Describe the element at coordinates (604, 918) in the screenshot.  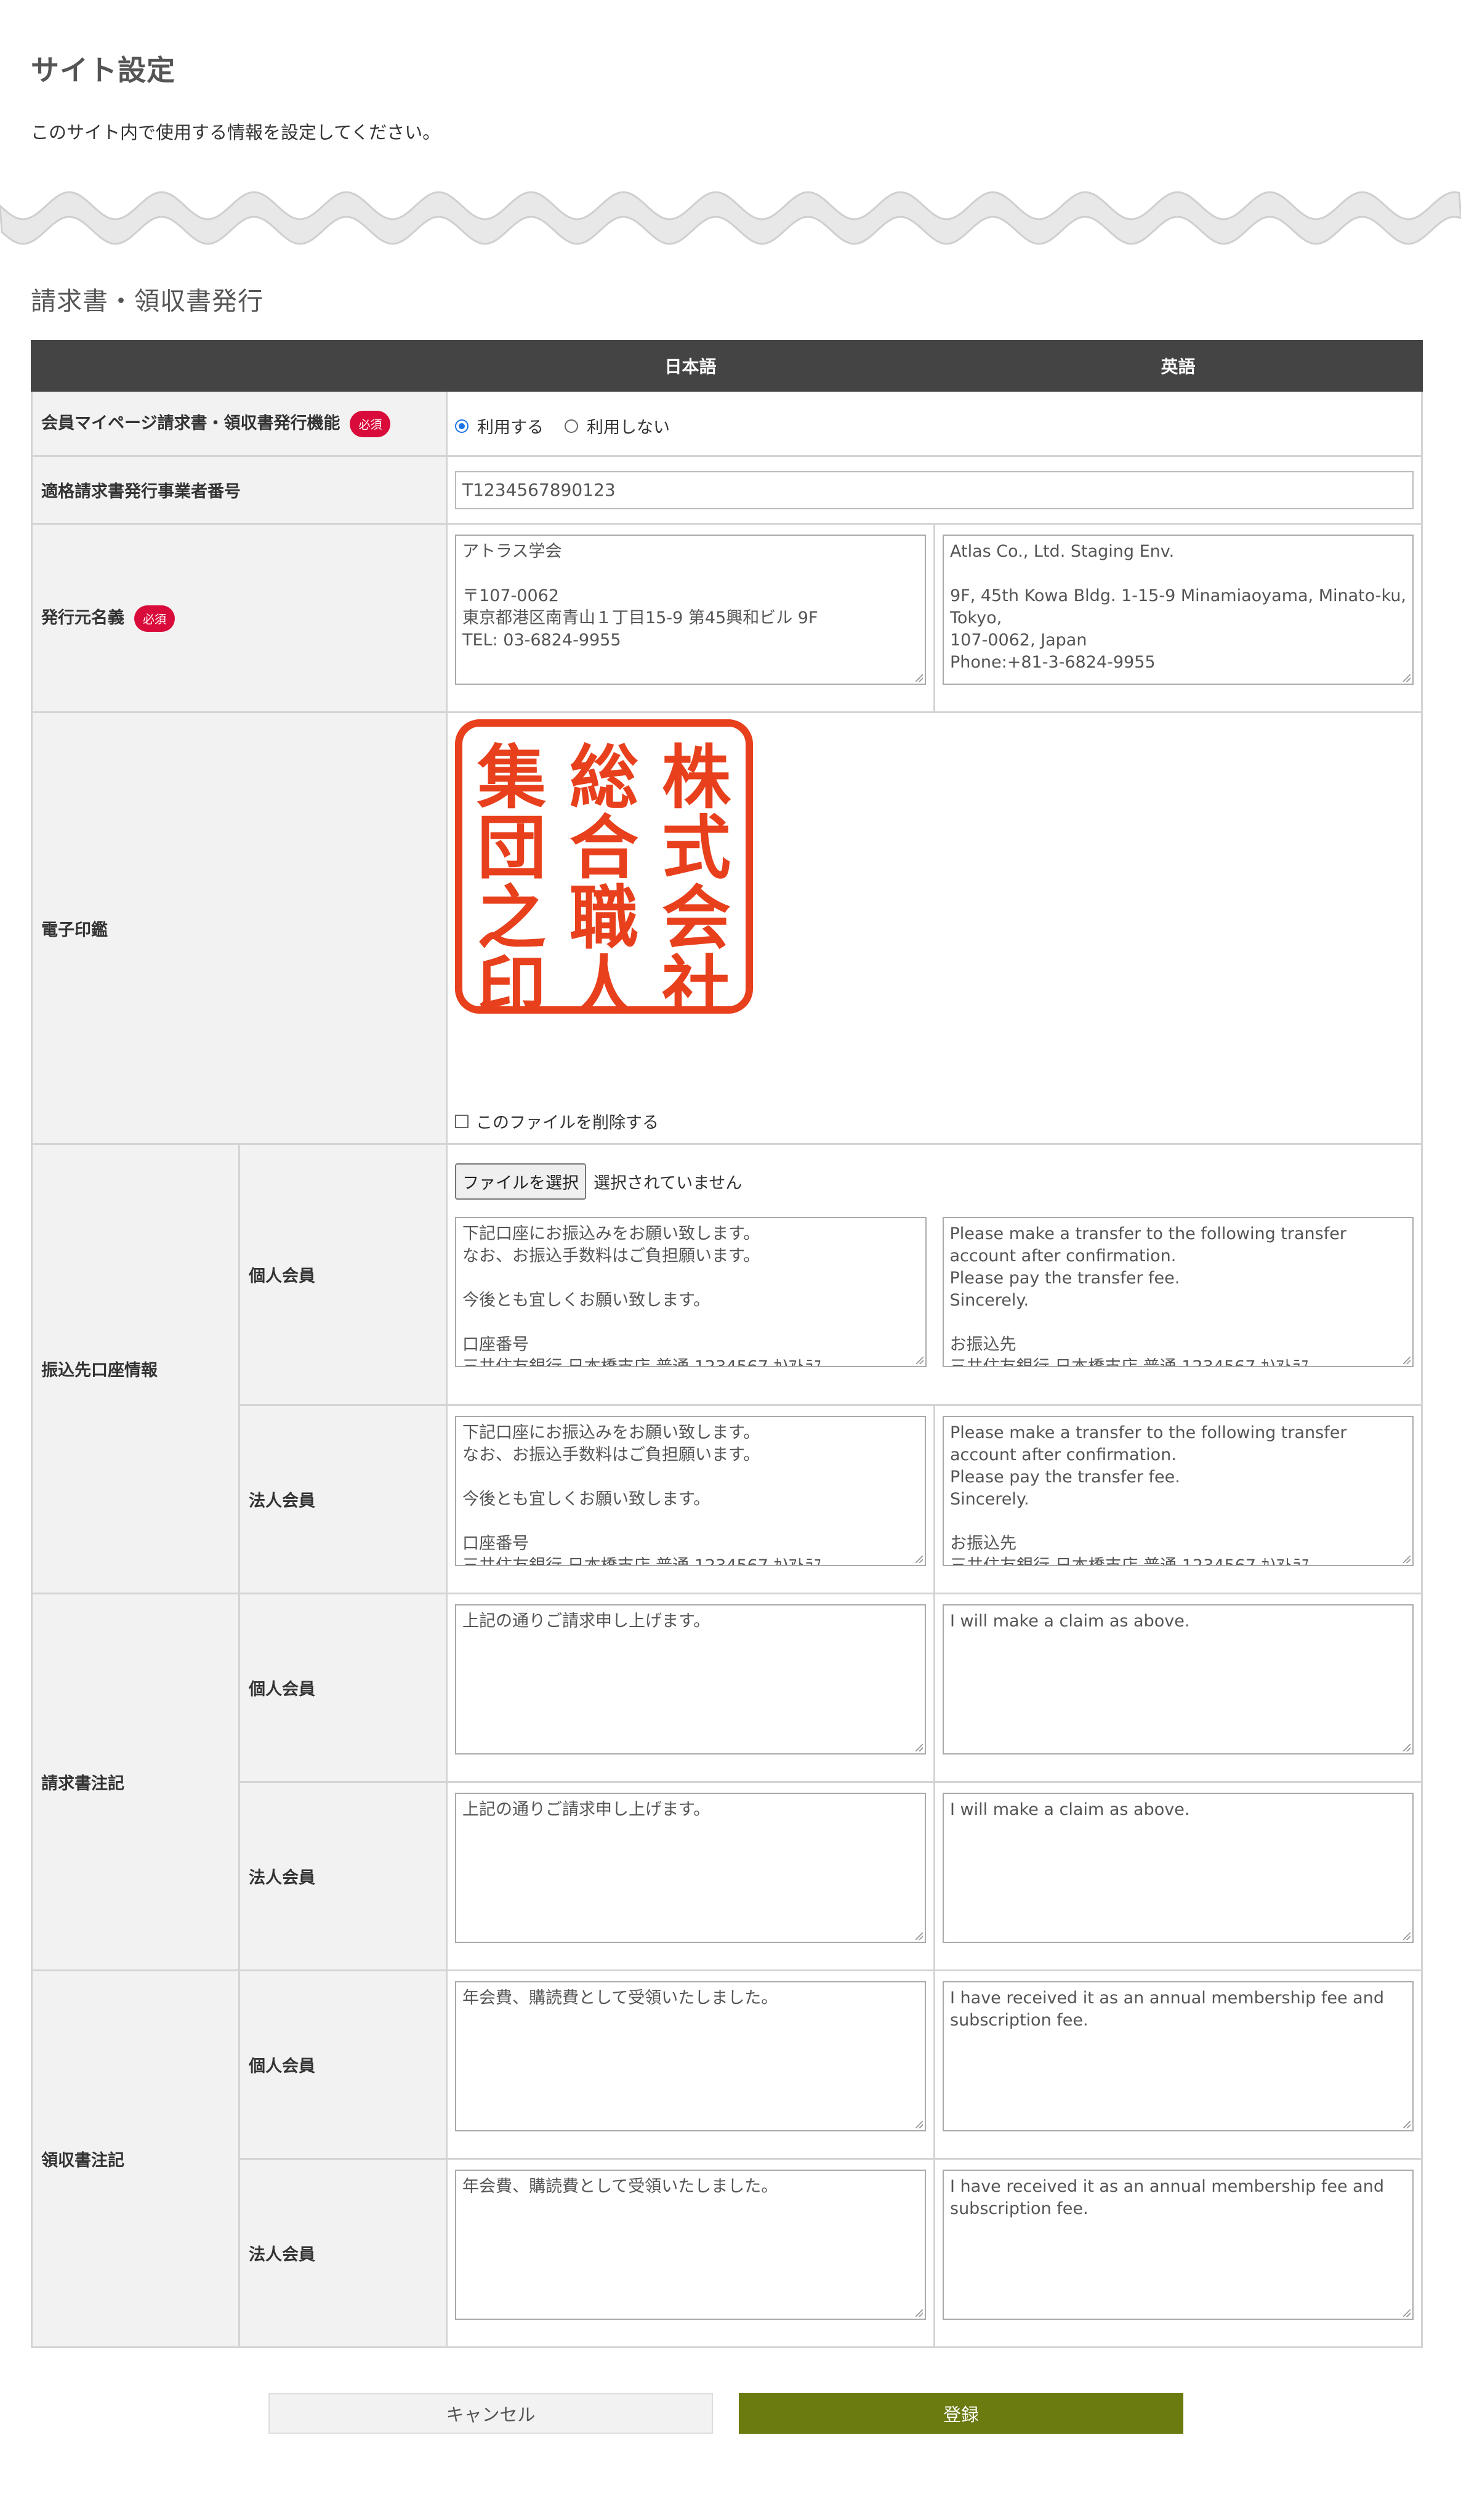
I see `seal-char: 職` at that location.